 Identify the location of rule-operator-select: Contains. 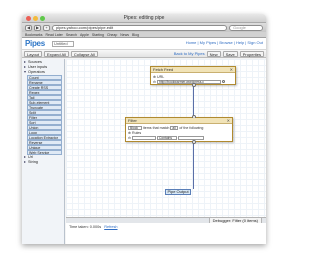
(167, 137).